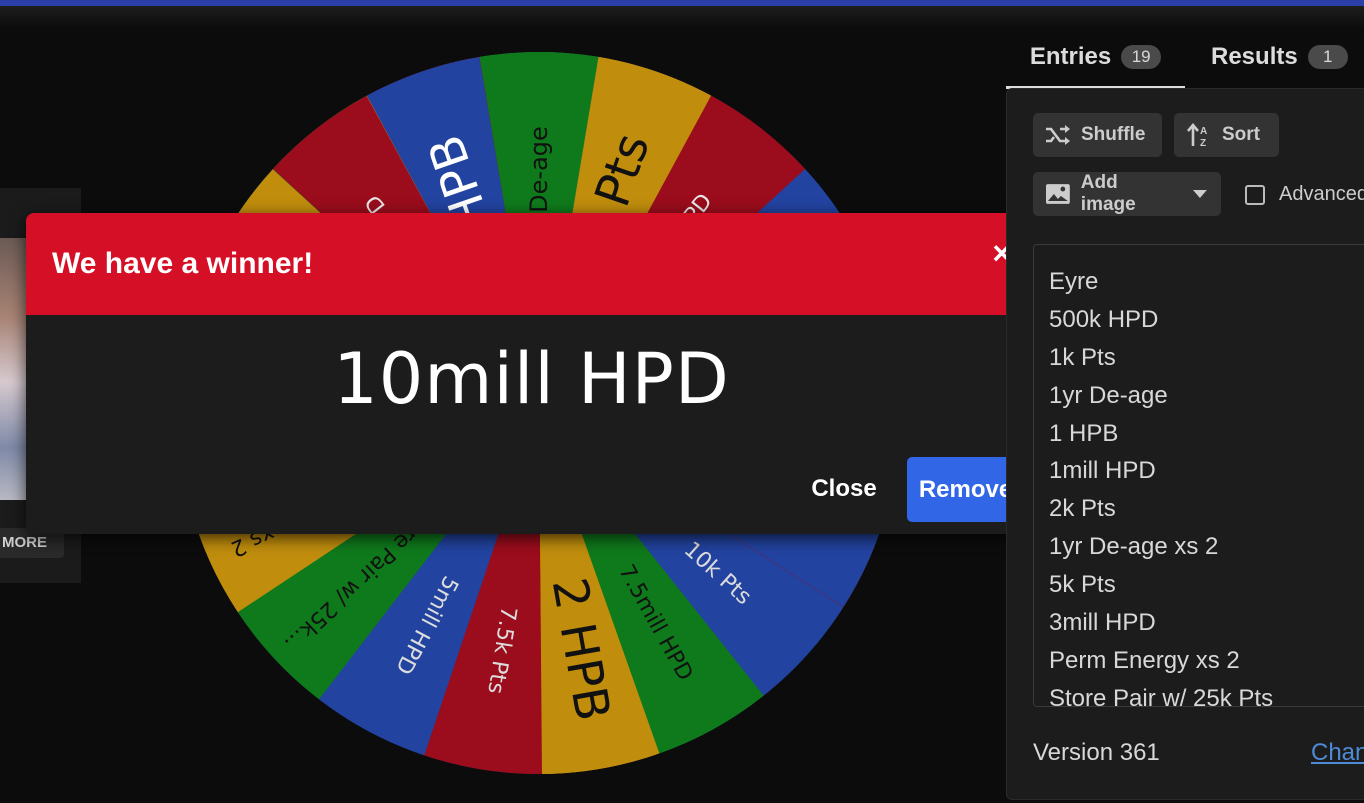  What do you see at coordinates (1241, 134) in the screenshot?
I see `sort-label: Sort` at bounding box center [1241, 134].